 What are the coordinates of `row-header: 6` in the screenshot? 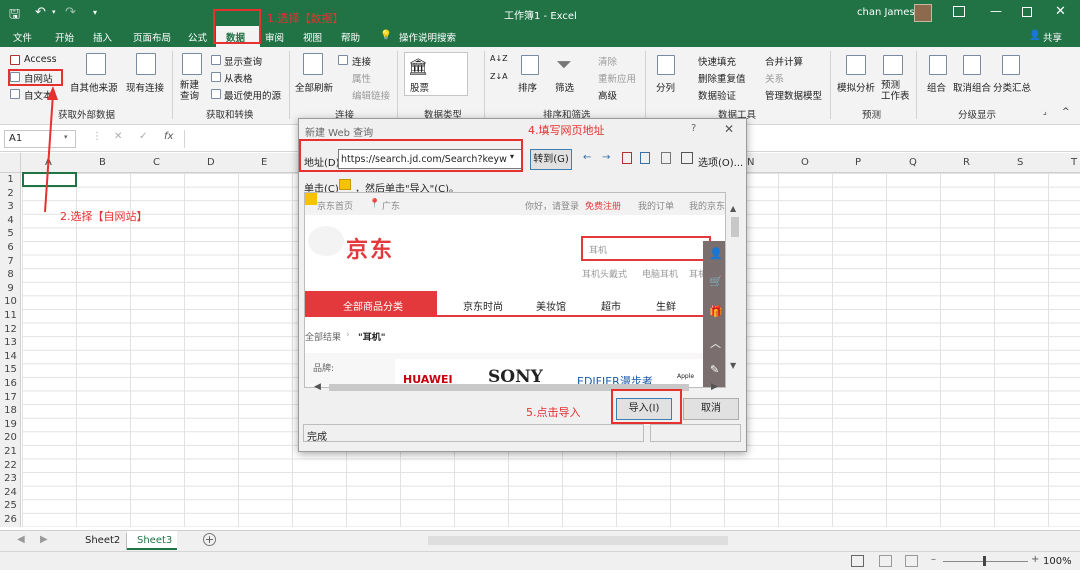 It's located at (10, 247).